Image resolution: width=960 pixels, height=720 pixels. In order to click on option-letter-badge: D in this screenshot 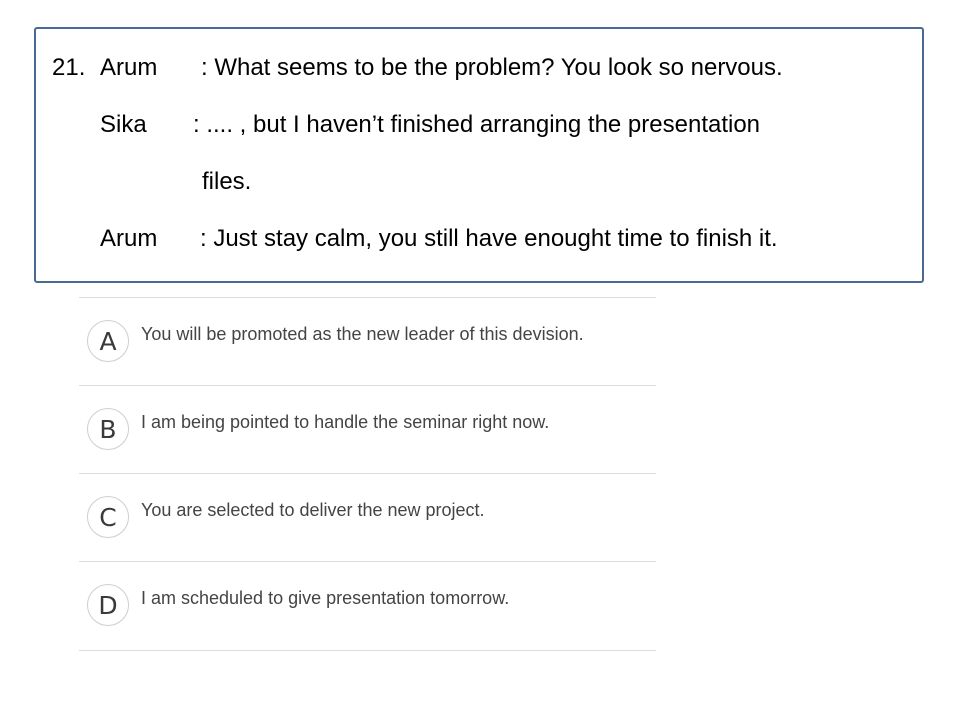, I will do `click(108, 605)`.